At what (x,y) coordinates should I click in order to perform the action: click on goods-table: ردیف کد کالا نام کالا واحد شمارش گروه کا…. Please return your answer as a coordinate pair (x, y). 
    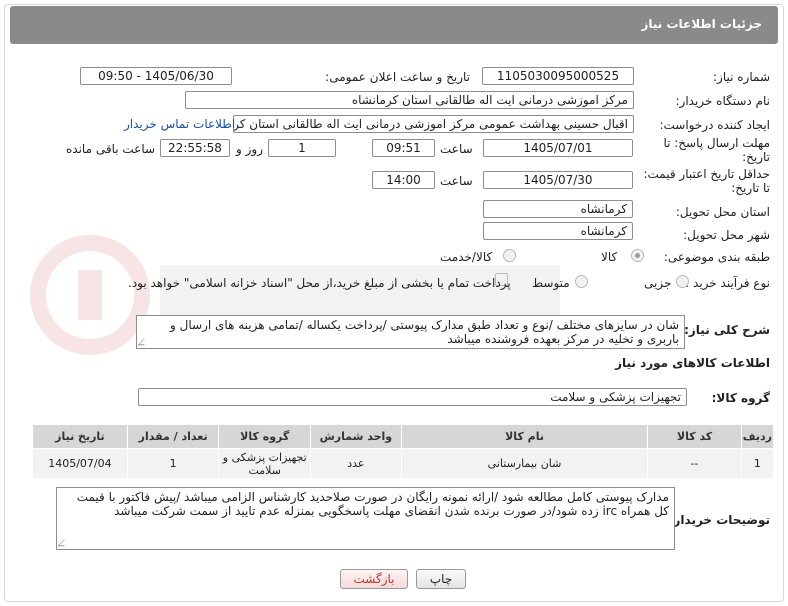
    Looking at the image, I should click on (403, 451).